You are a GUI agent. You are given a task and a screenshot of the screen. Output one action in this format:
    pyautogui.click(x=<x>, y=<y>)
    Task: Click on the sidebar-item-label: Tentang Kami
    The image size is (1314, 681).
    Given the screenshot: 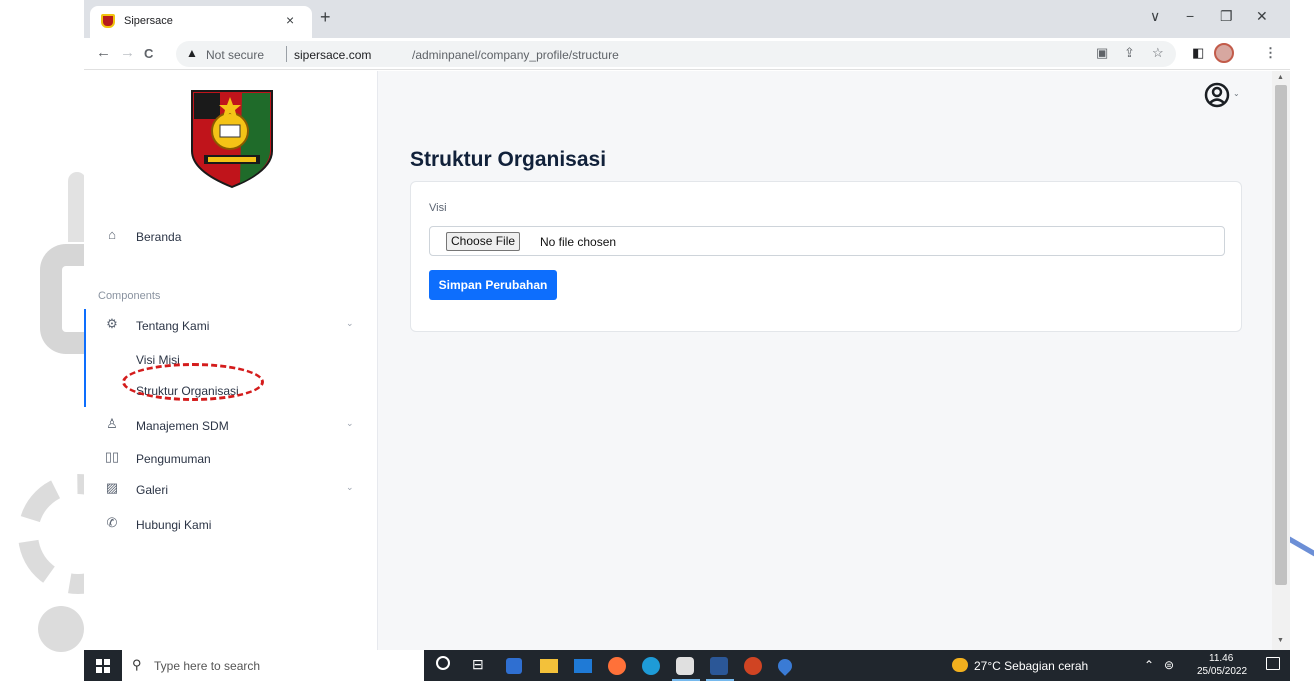 What is the action you would take?
    pyautogui.click(x=173, y=326)
    